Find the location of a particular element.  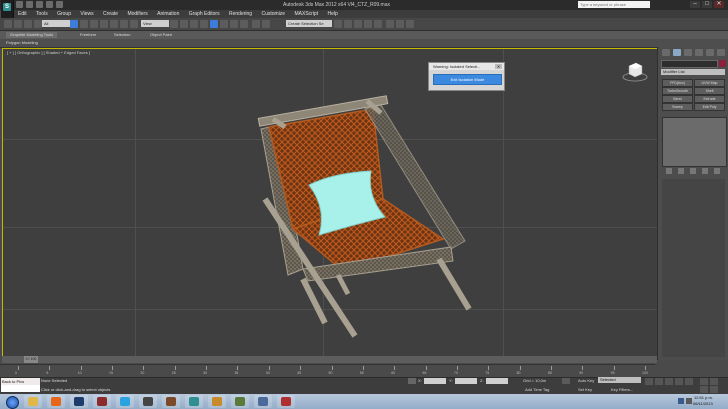

show-end-result-icon is located at coordinates (681, 171).